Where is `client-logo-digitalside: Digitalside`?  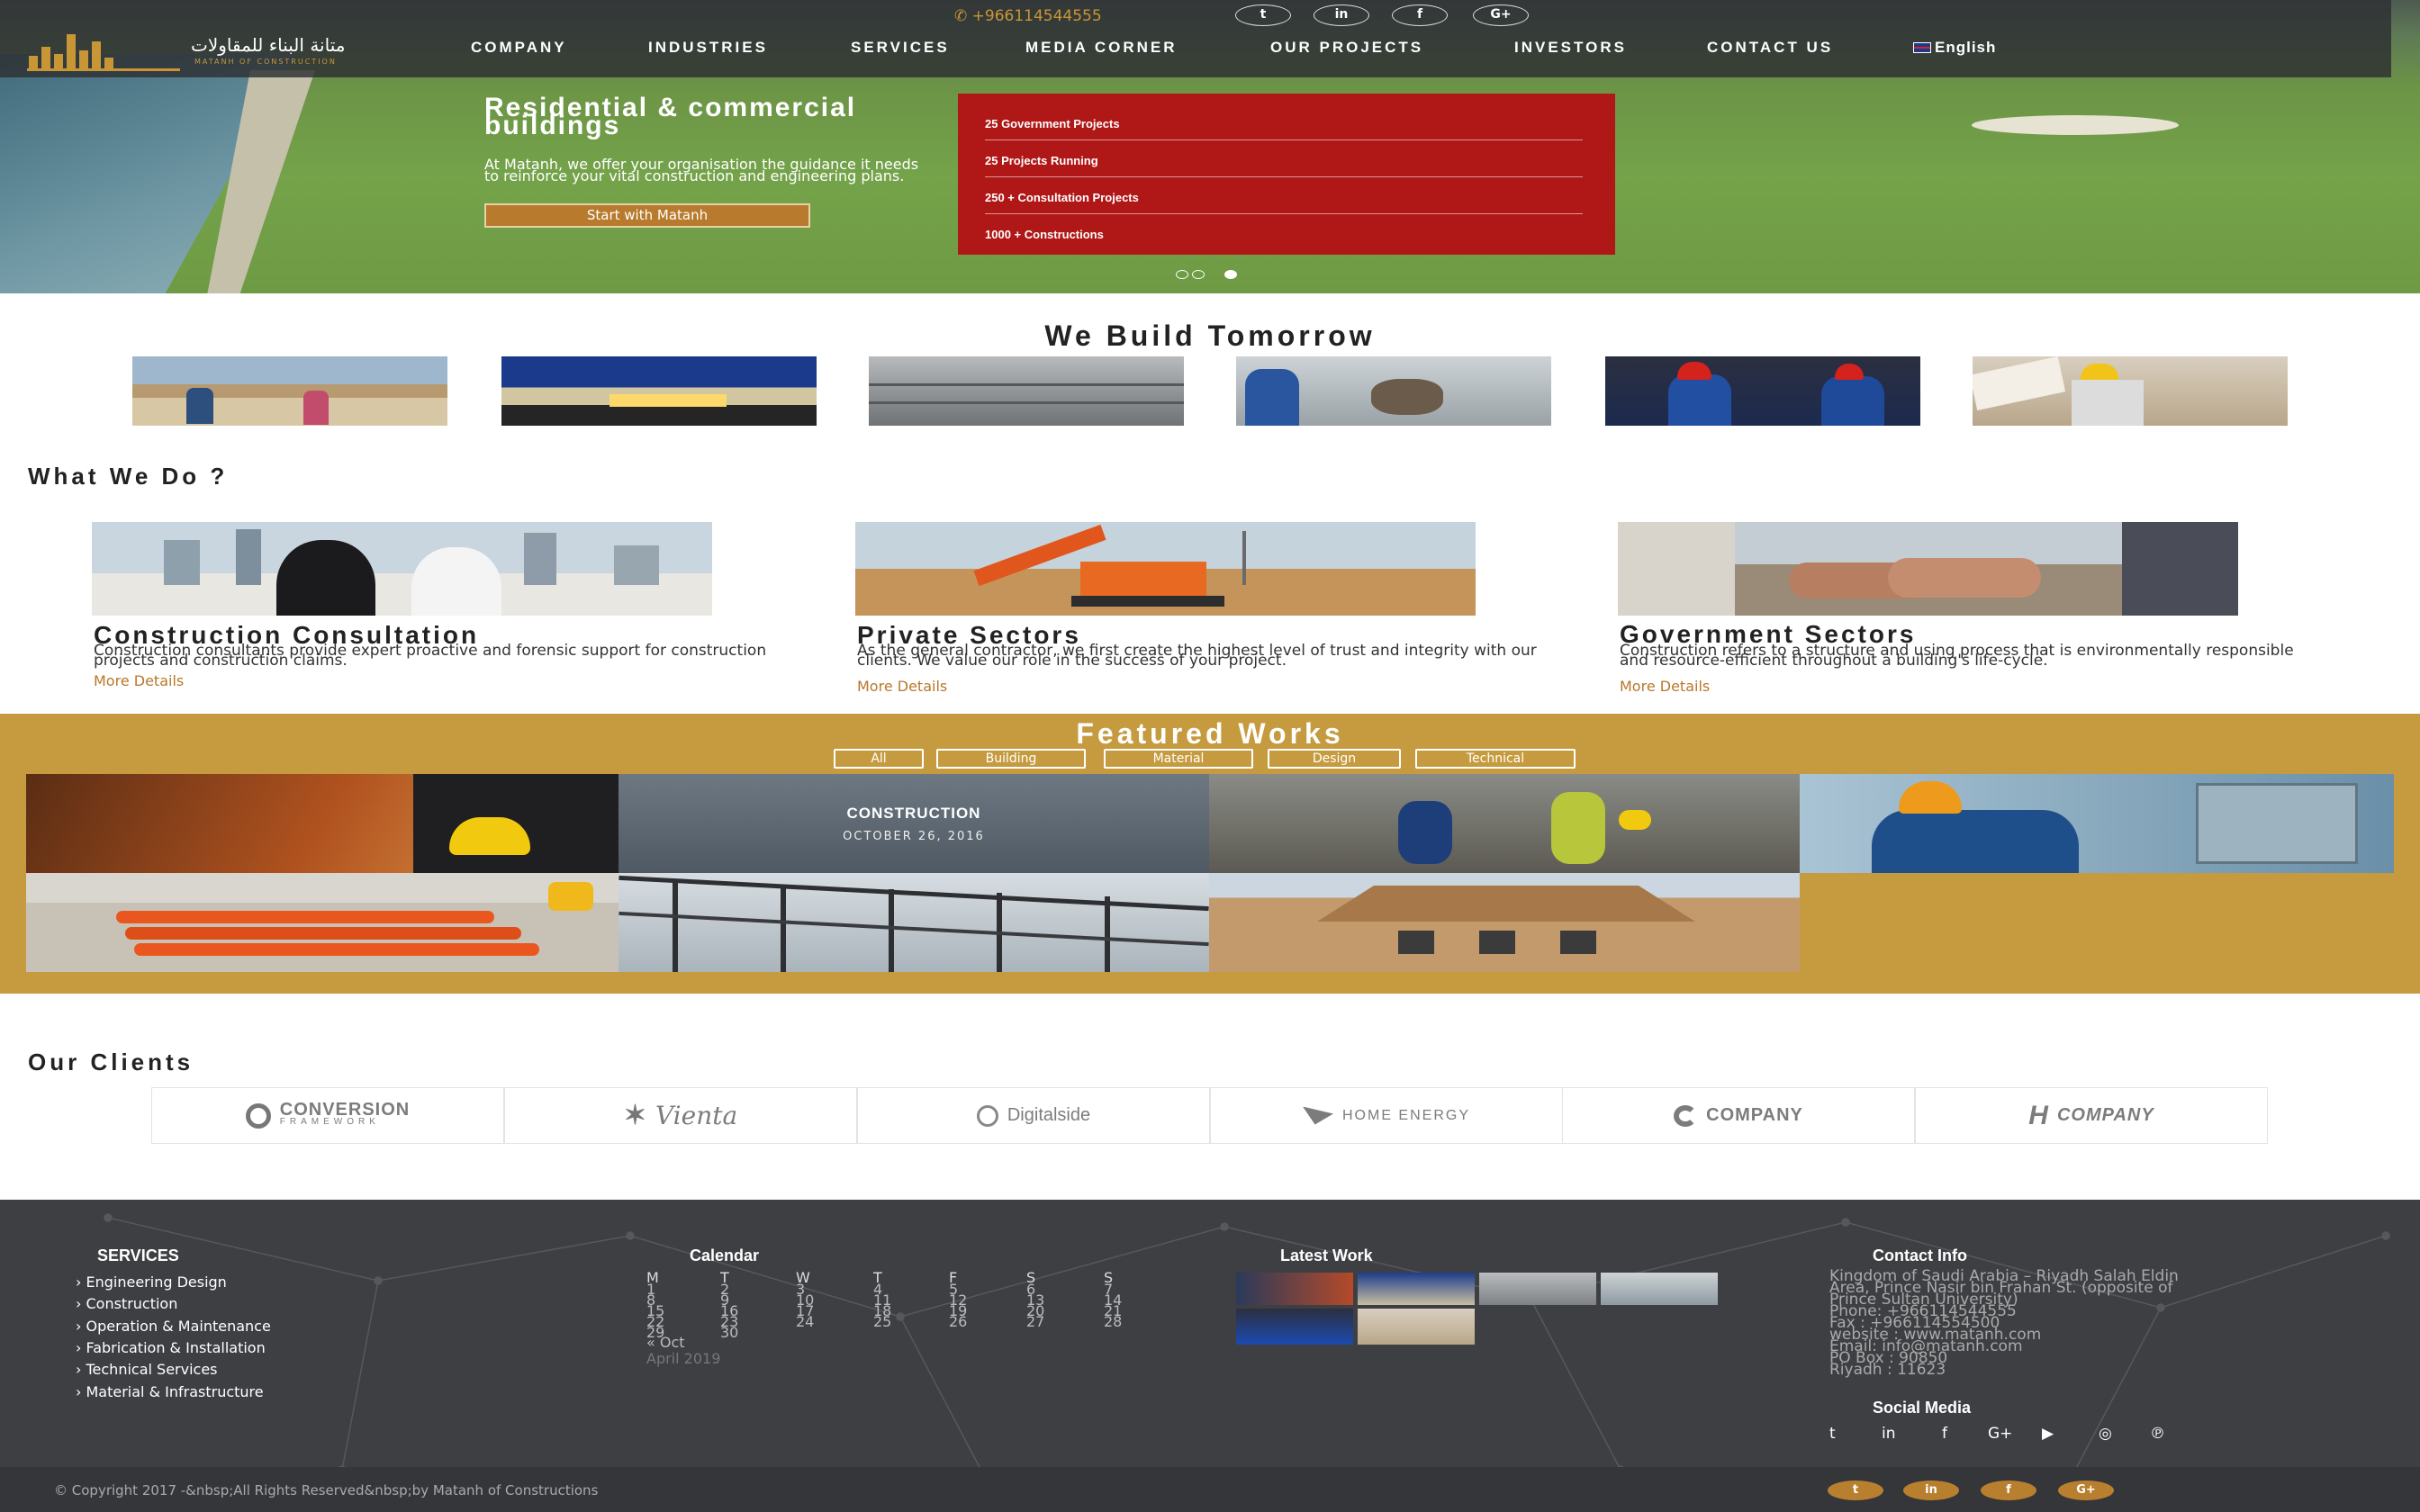 client-logo-digitalside: Digitalside is located at coordinates (1033, 1116).